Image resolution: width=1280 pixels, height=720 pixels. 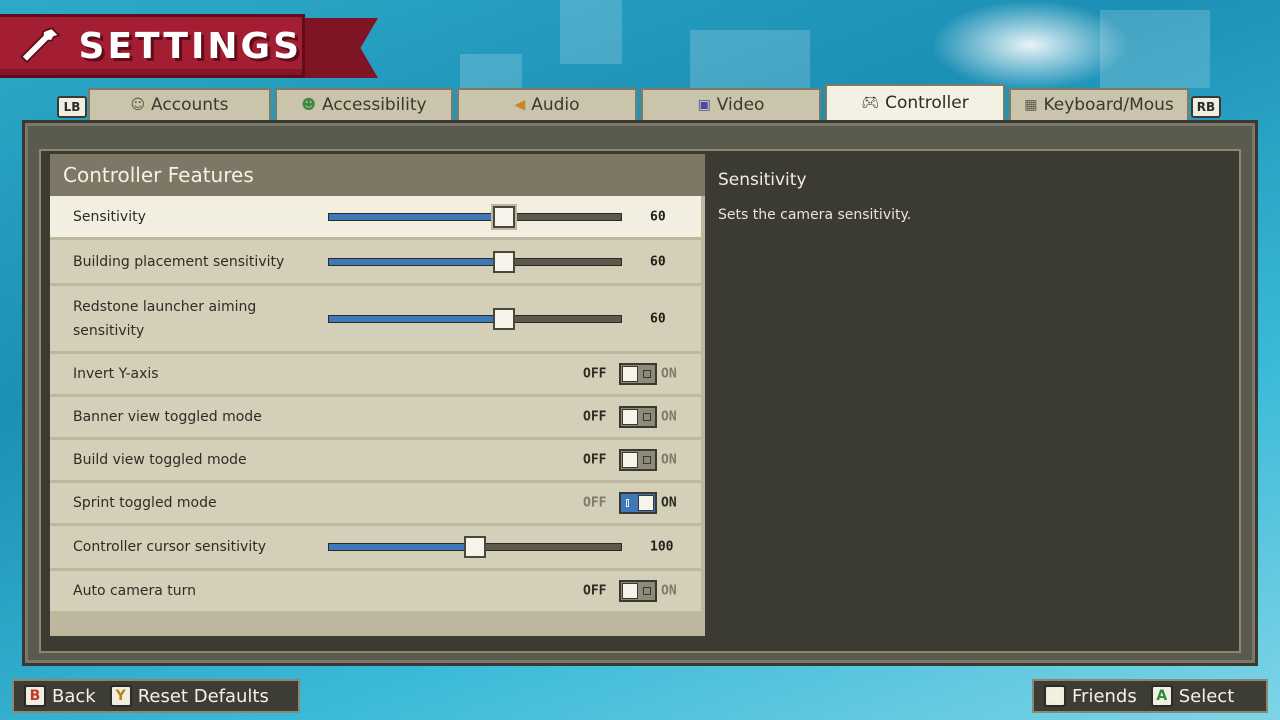 What do you see at coordinates (364, 104) in the screenshot?
I see `tab-accessibility: ☻ Accessibility` at bounding box center [364, 104].